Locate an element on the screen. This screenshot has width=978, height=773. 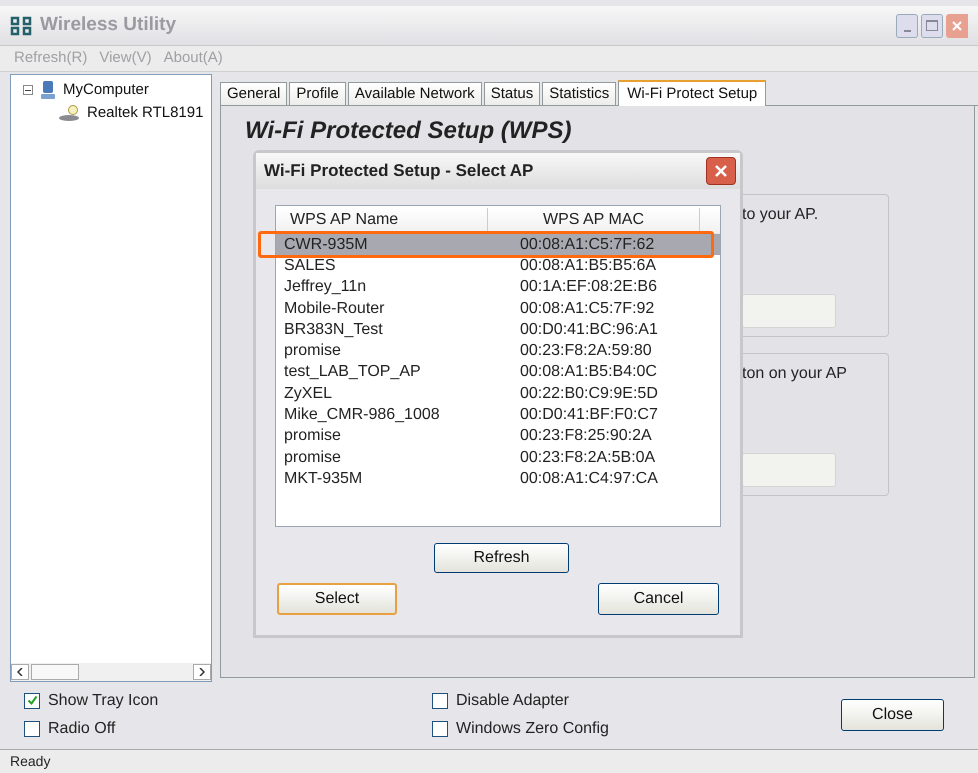
cancel-button: Cancel is located at coordinates (658, 599).